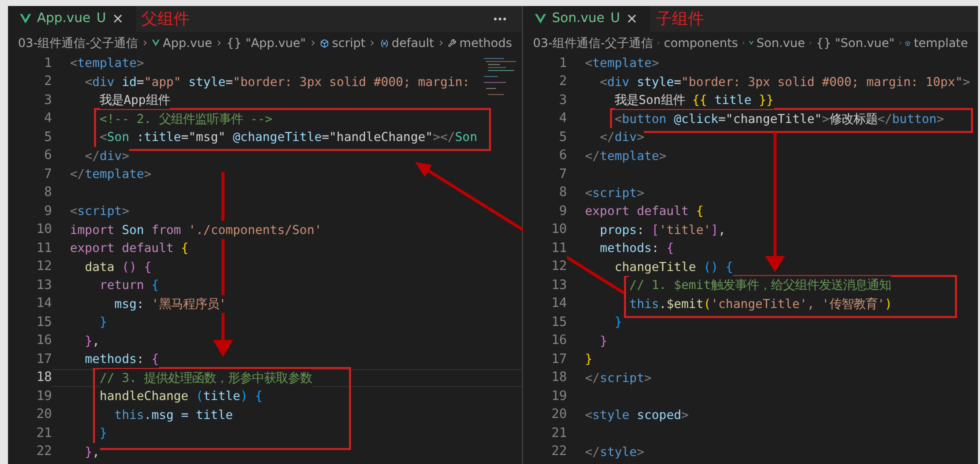 Image resolution: width=980 pixels, height=464 pixels. Describe the element at coordinates (187, 43) in the screenshot. I see `breadcrumb-item: App.vue` at that location.